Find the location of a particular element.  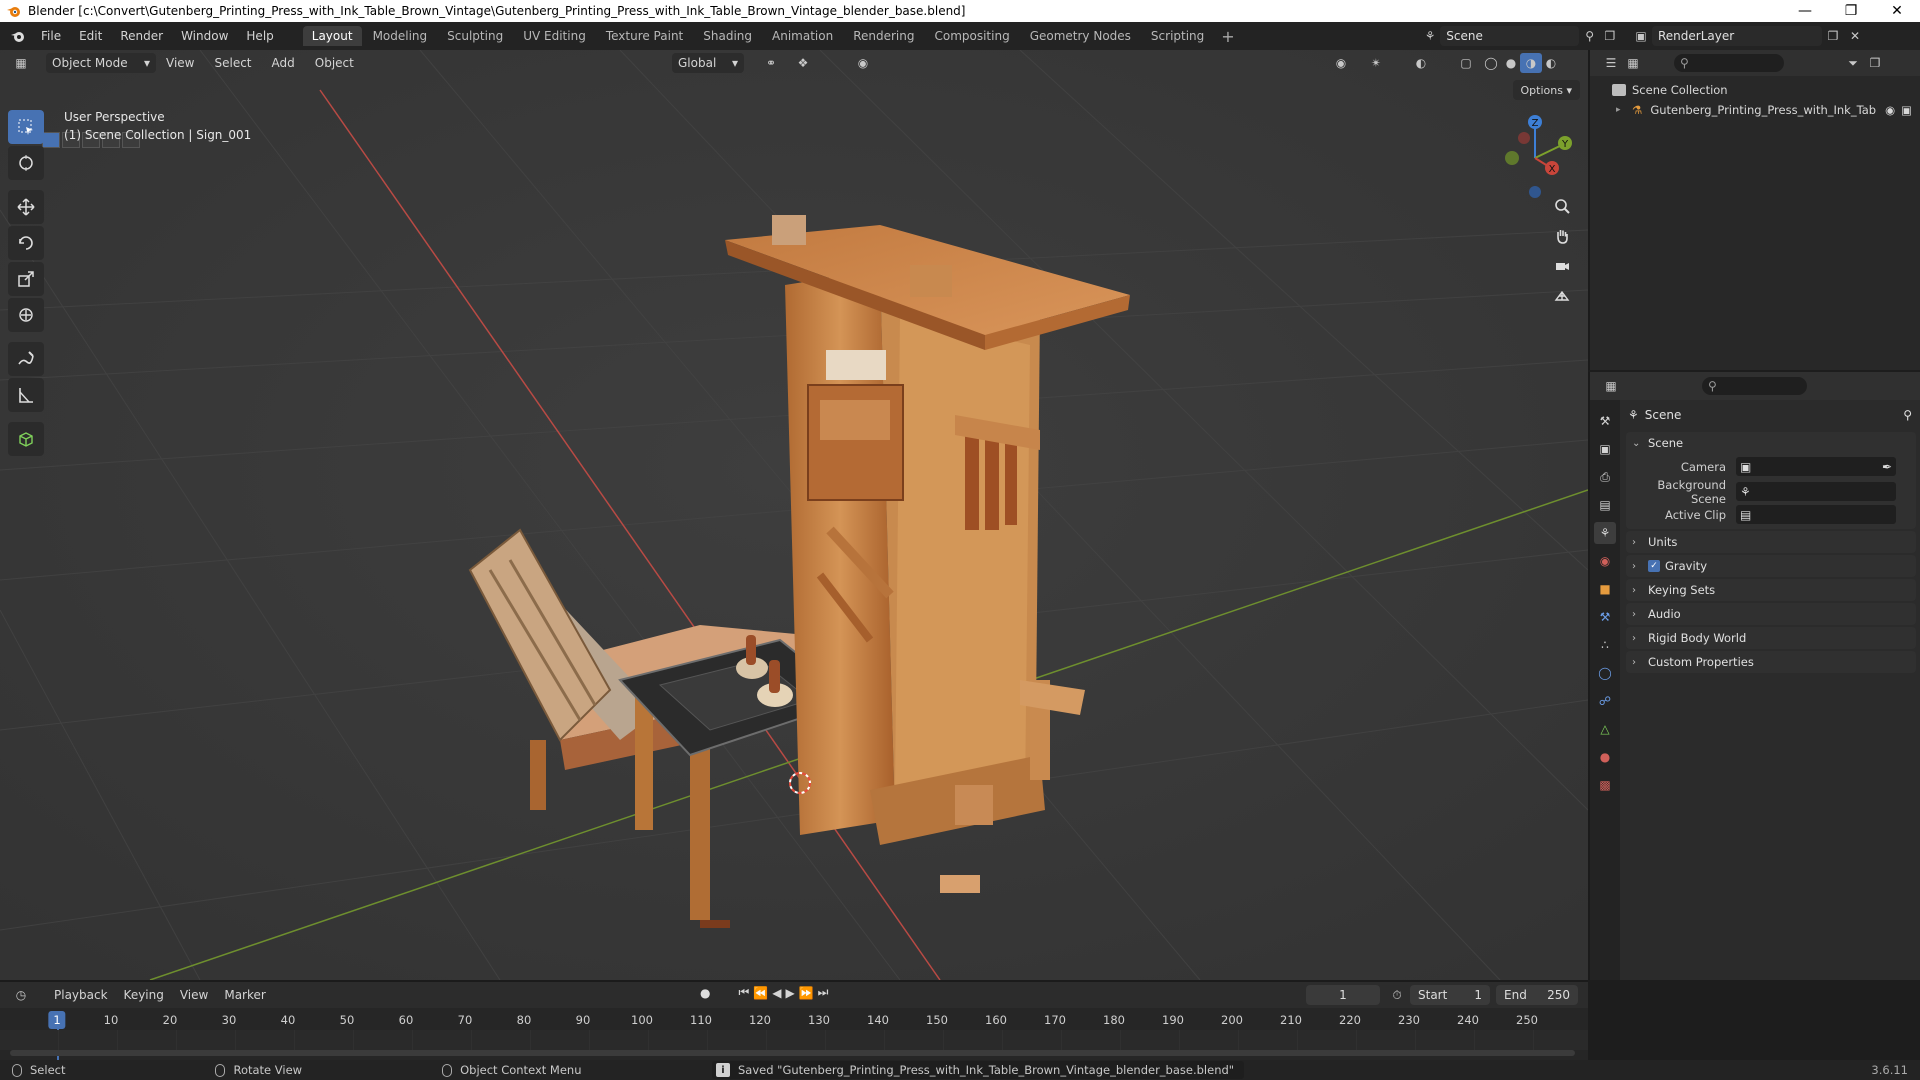

menu-help: Help is located at coordinates (259, 36).